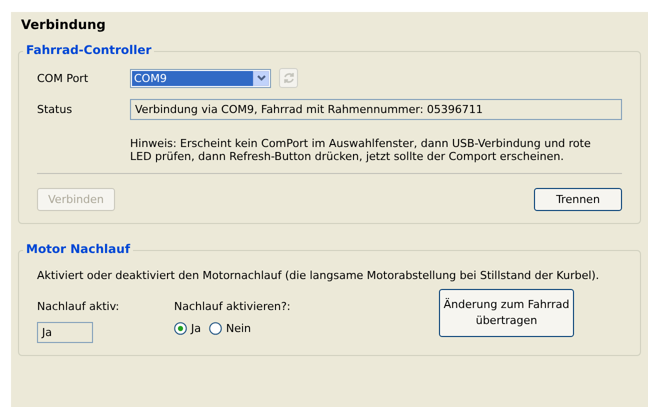 The image size is (648, 407). I want to click on description-text: Aktiviert oder deaktiviert den Motornachlauf (die langsame Motorabstellung bei Stillstand der Kurbel)., so click(318, 275).